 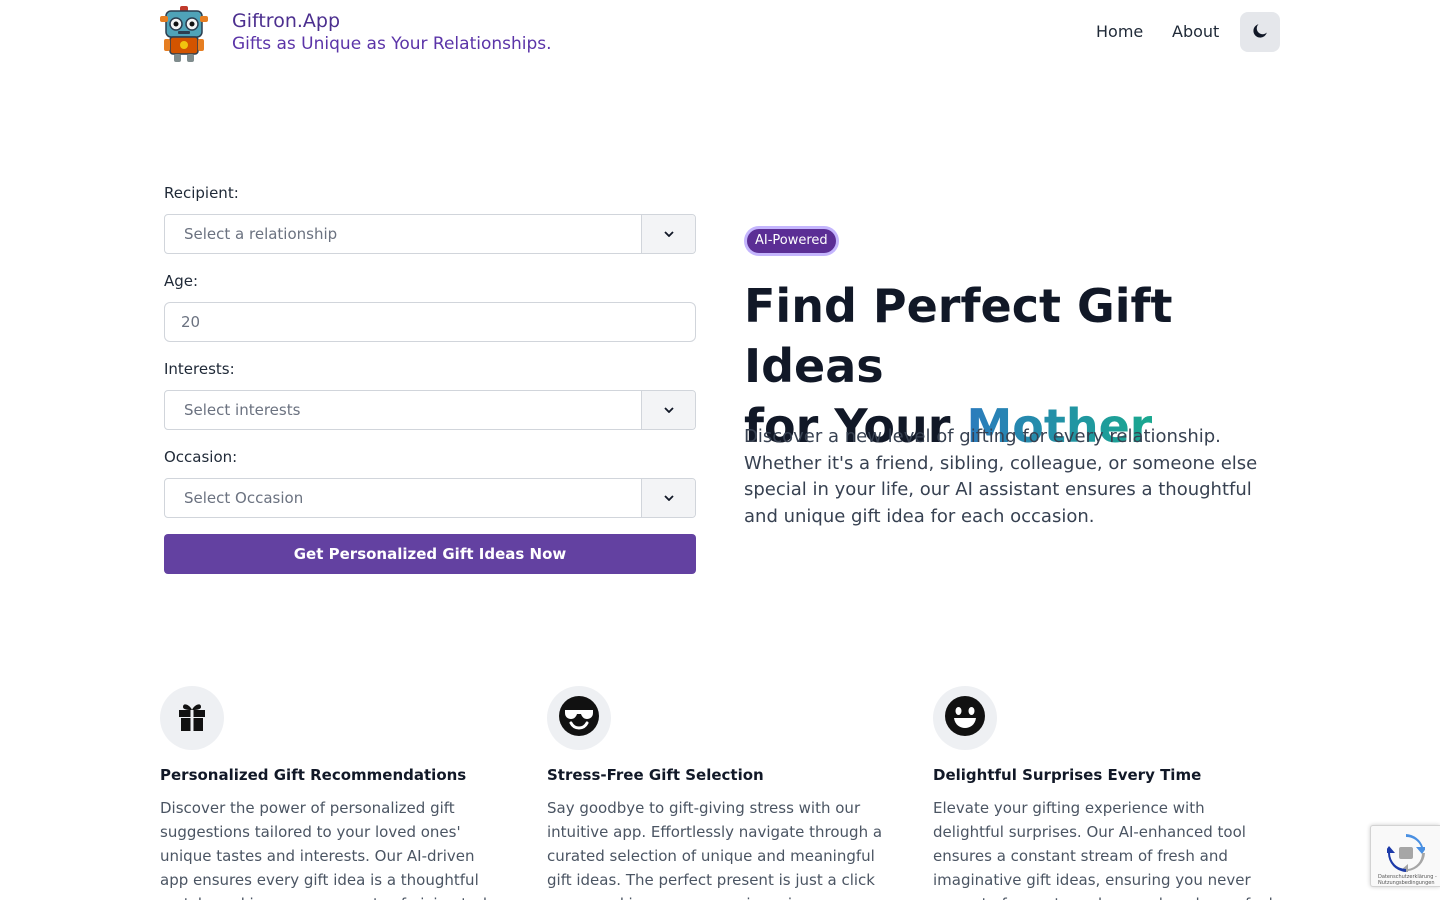 I want to click on feature-title: Personalized Gift Recommendations, so click(x=313, y=775).